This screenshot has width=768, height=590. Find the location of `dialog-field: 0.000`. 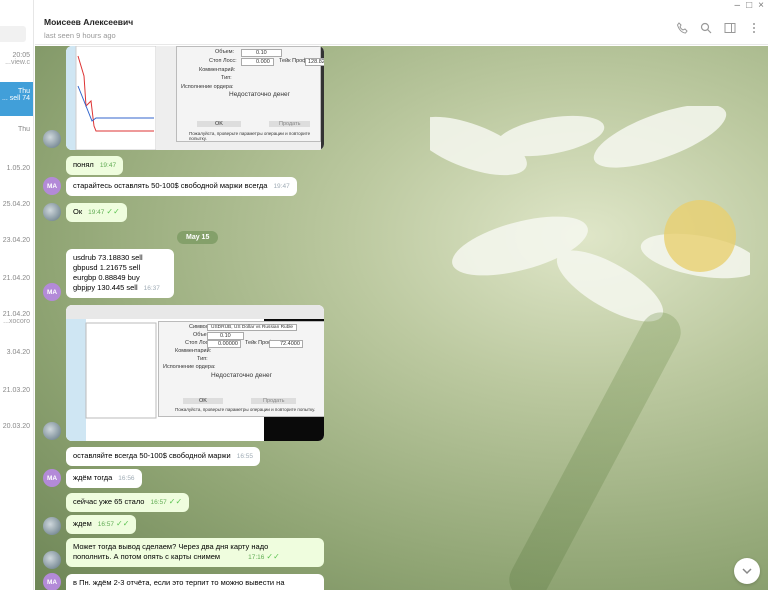

dialog-field: 0.000 is located at coordinates (257, 62).